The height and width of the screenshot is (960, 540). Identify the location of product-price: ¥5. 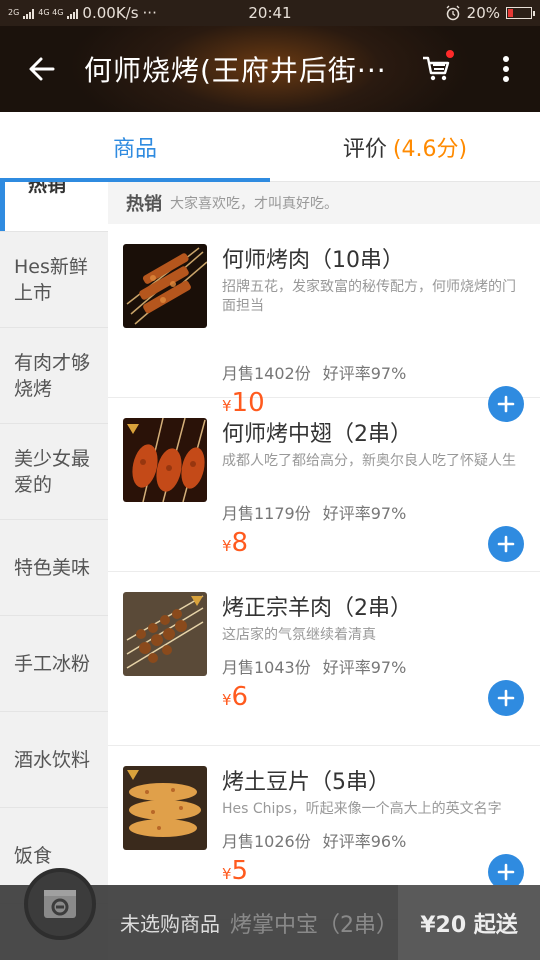
(235, 871).